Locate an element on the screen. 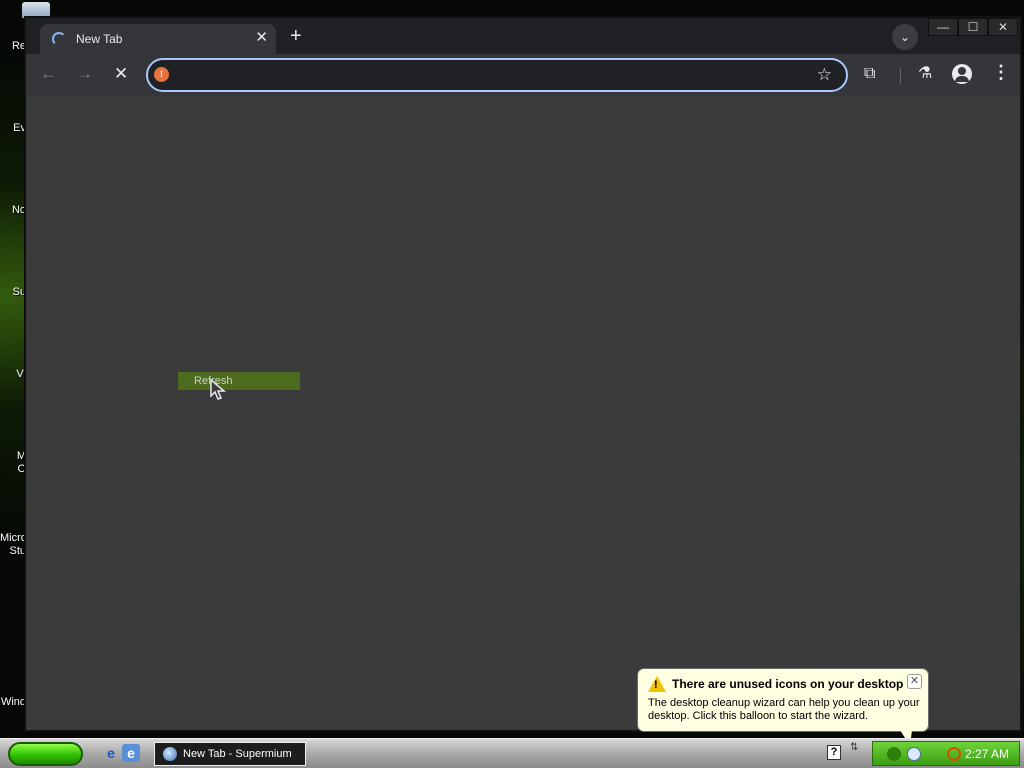 The height and width of the screenshot is (768, 1024). tab-close-icon: ✕ is located at coordinates (261, 38).